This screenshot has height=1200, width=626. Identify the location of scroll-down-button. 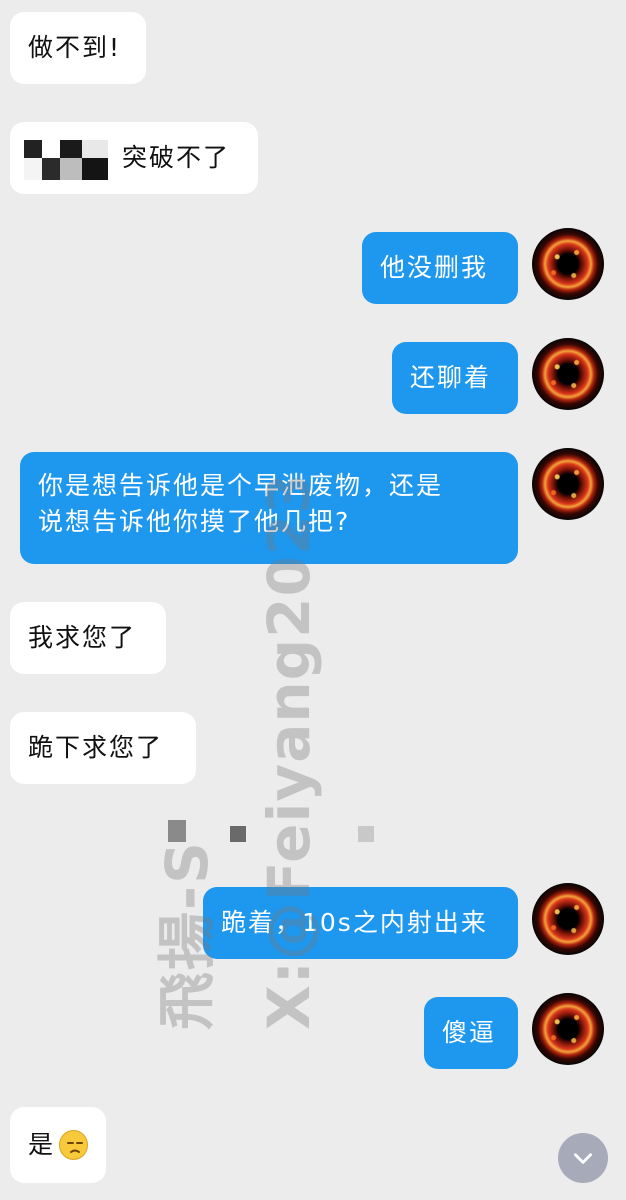
(583, 1158).